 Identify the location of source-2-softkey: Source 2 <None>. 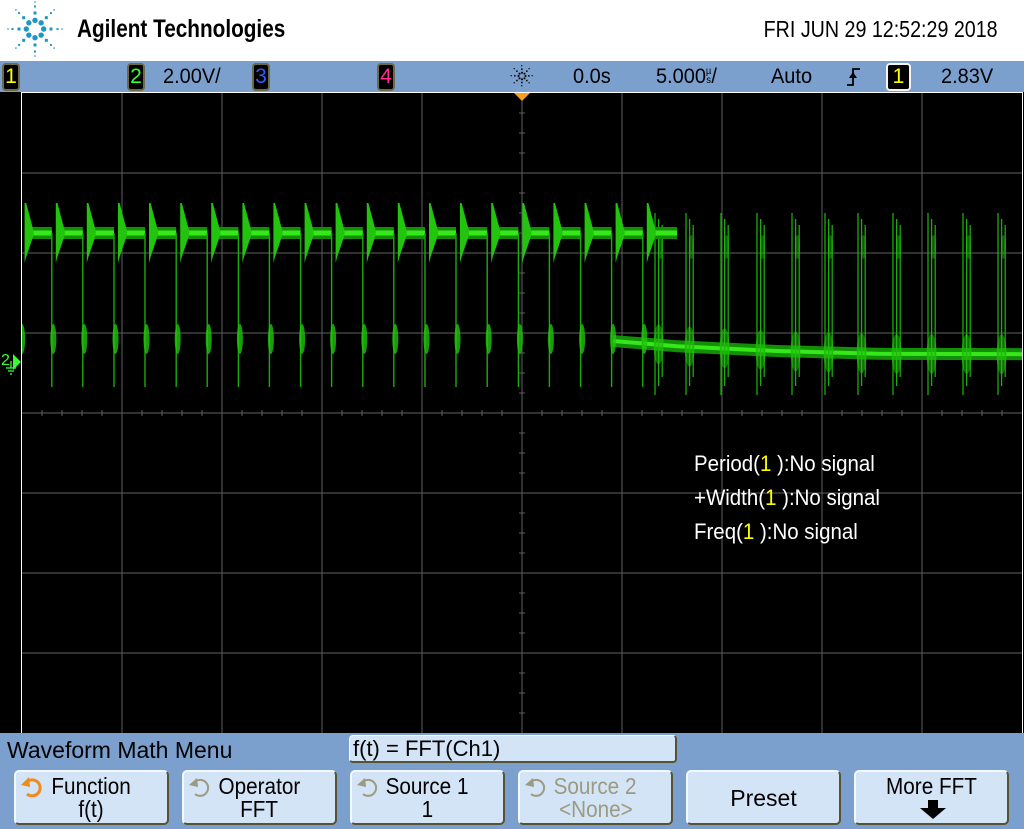
(595, 797).